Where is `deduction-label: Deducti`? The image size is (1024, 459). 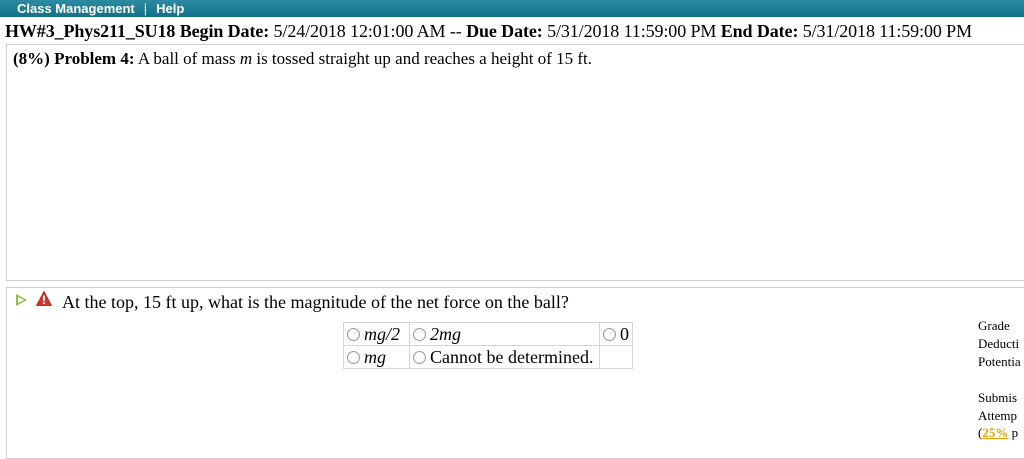
deduction-label: Deducti is located at coordinates (999, 343).